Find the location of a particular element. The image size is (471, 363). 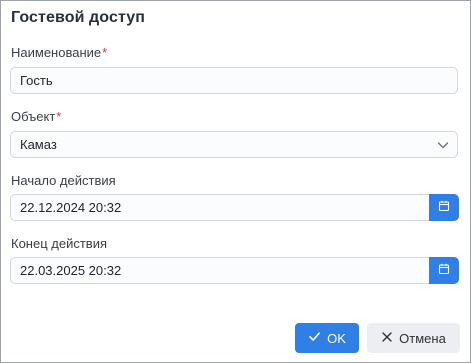

end-label-text: Конец действия is located at coordinates (59, 243).